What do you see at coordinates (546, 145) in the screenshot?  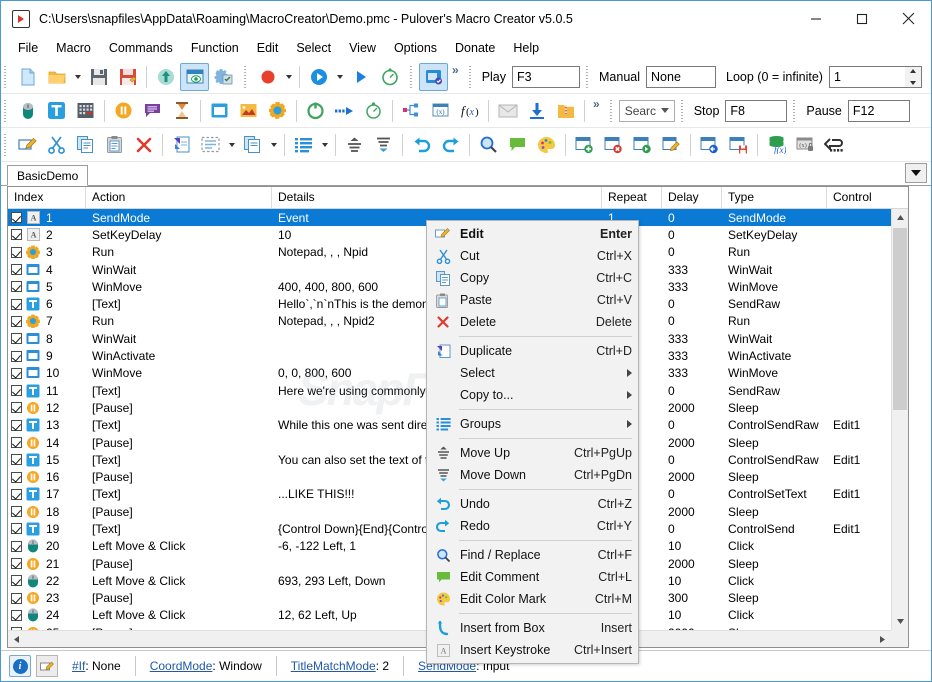 I see `color-mark-icon` at bounding box center [546, 145].